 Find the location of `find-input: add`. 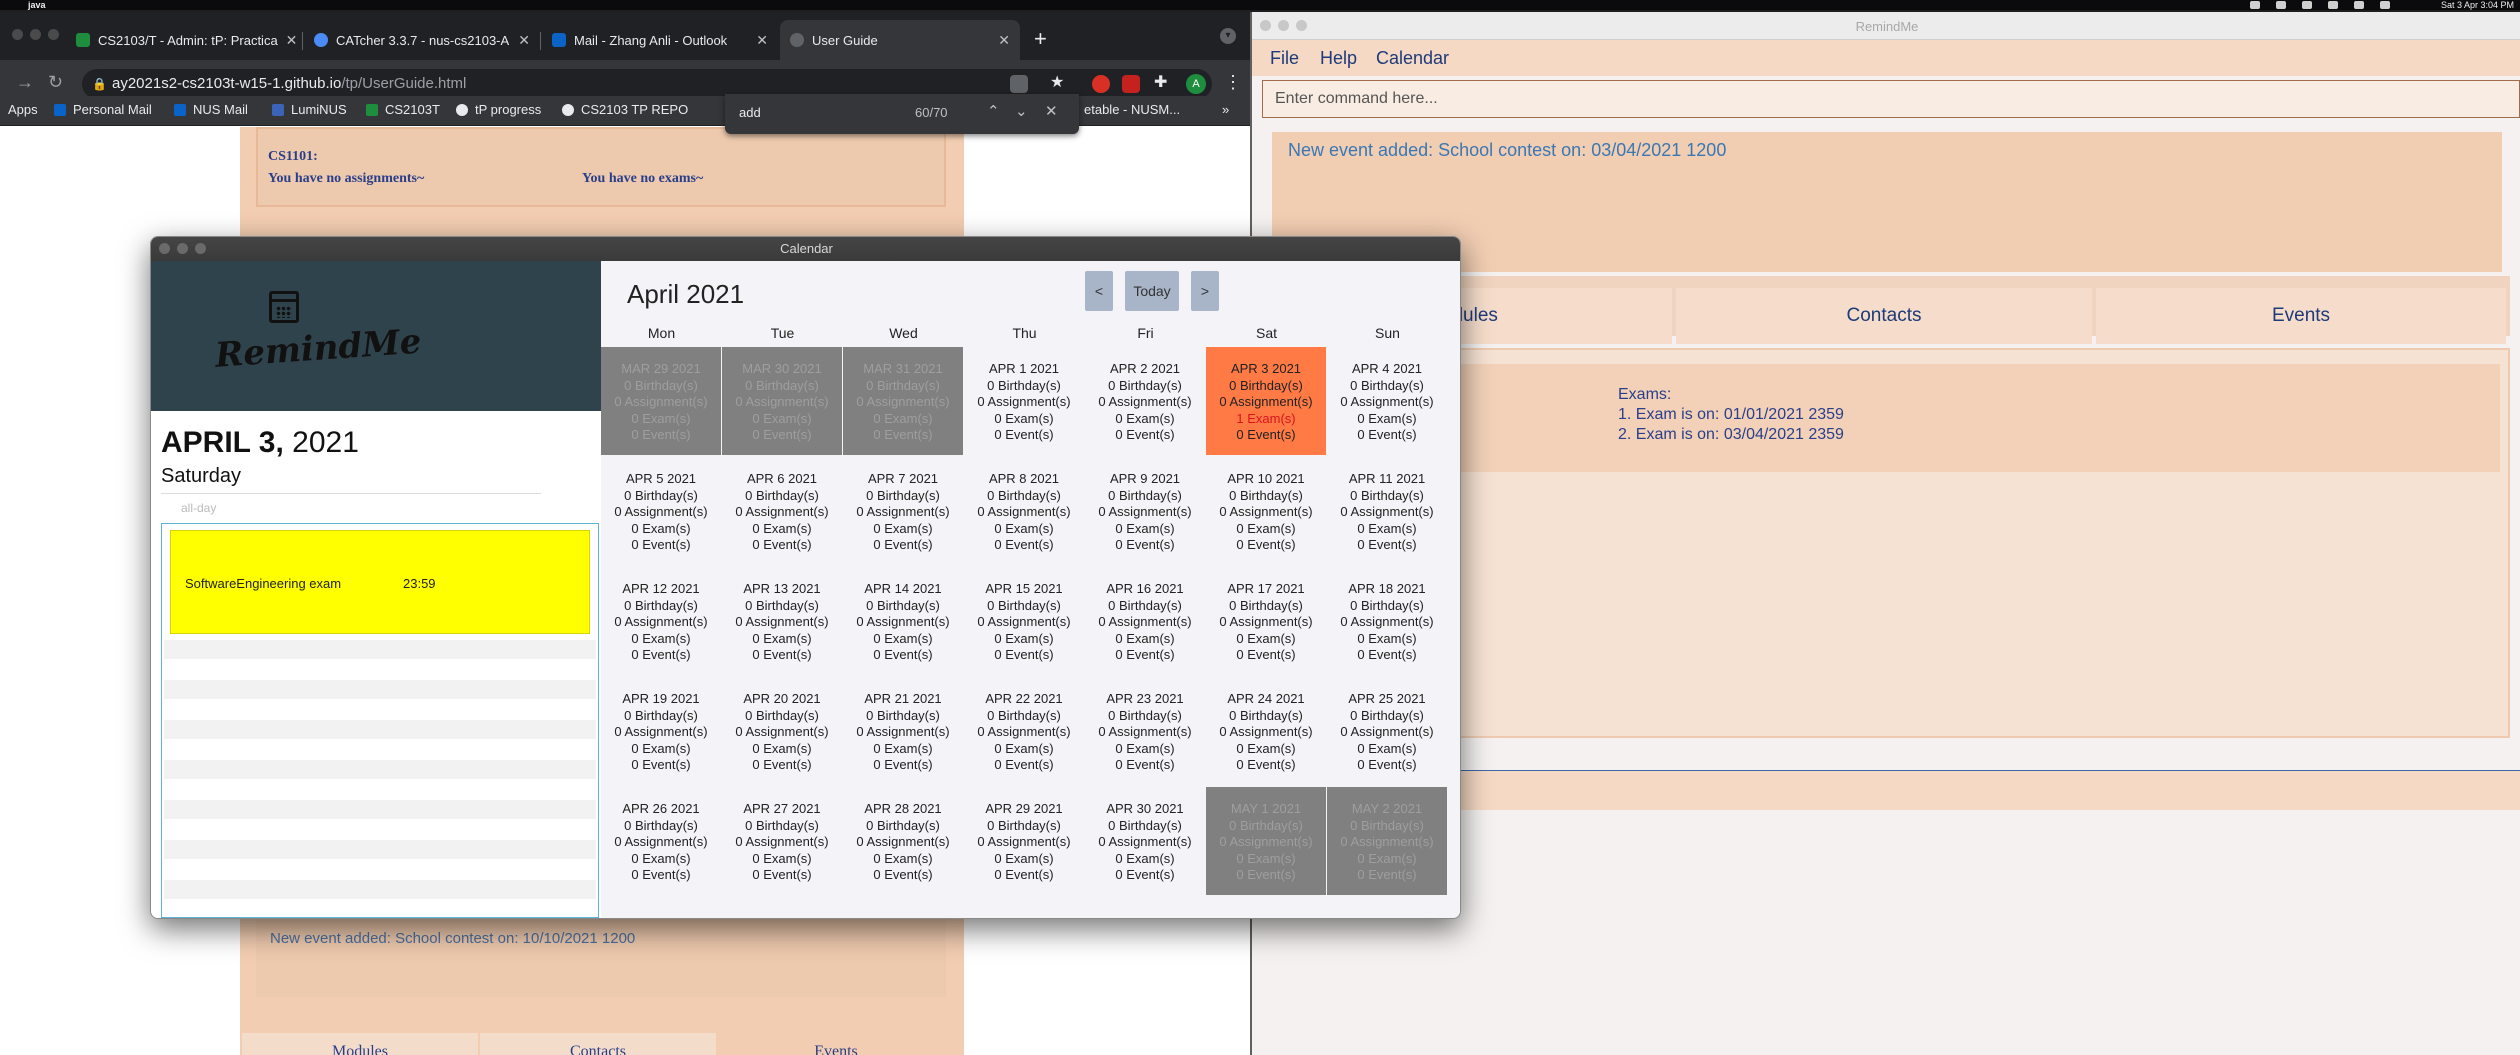

find-input: add is located at coordinates (750, 112).